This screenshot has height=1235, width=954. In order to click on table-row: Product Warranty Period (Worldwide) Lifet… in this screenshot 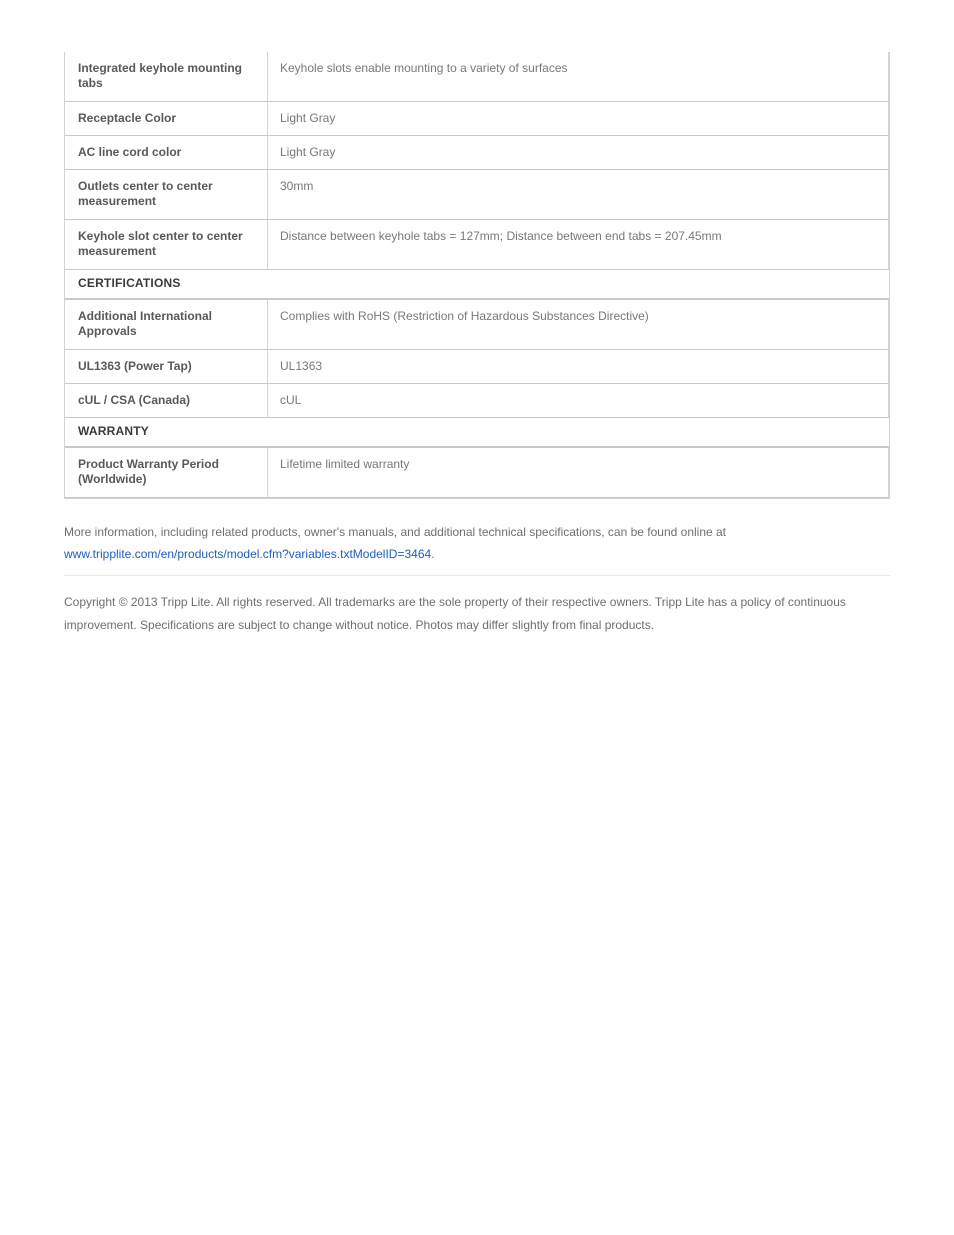, I will do `click(477, 472)`.